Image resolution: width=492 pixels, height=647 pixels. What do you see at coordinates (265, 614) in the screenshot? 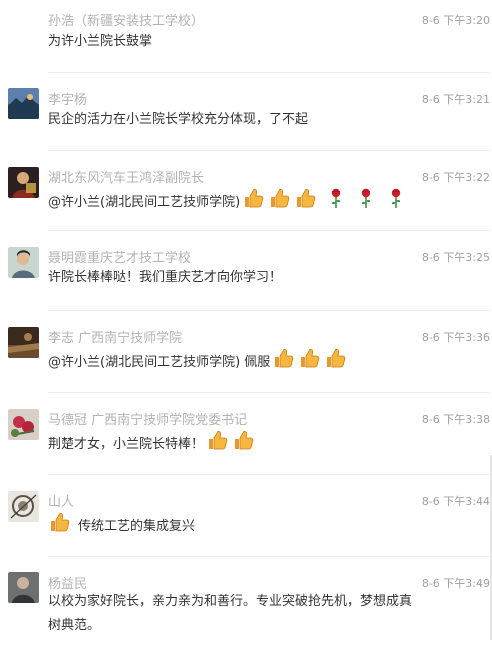
I see `comment-body: 以校为家好院长，亲力亲为和善行。专业突破抢先机，梦想成真 树典范。` at bounding box center [265, 614].